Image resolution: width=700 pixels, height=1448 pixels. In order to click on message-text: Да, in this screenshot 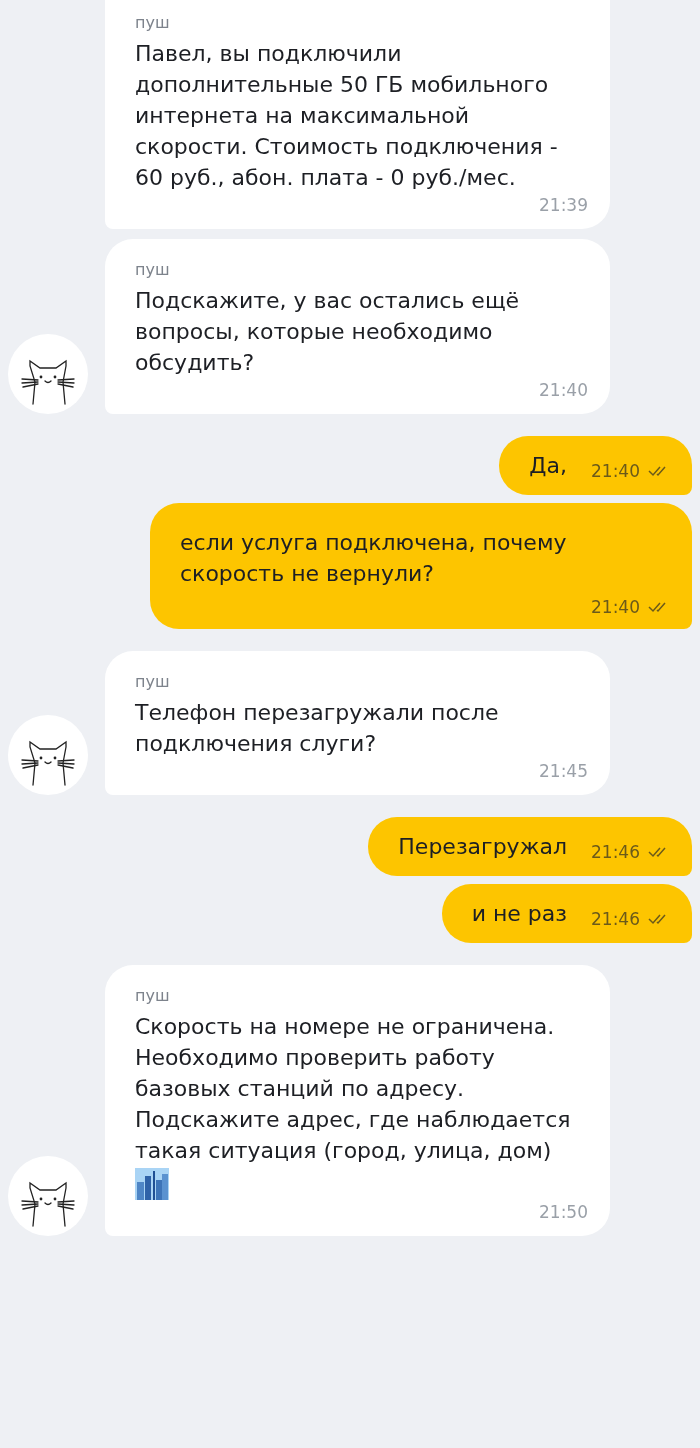, I will do `click(548, 466)`.